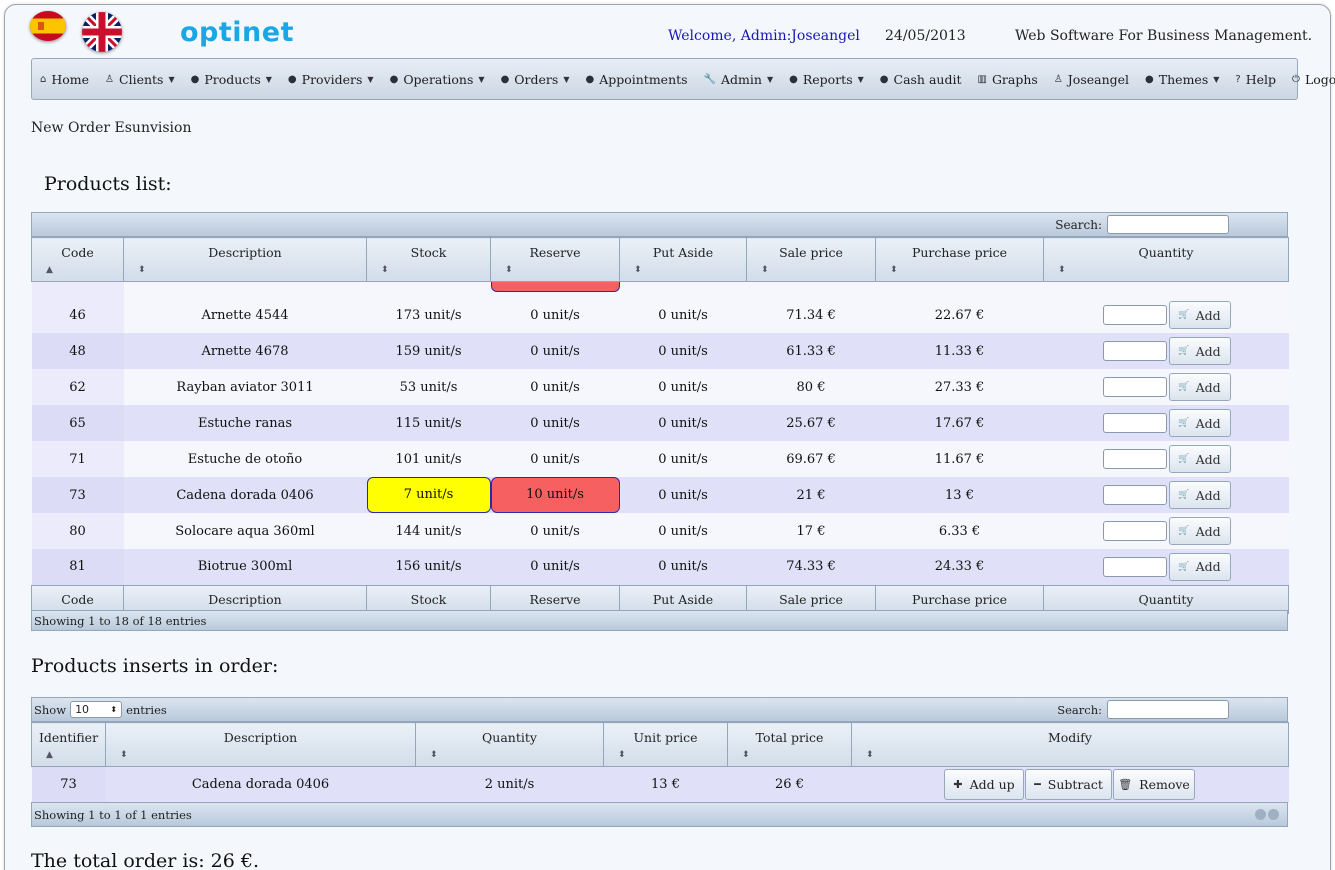 This screenshot has width=1335, height=870. I want to click on menu-label: Logout, so click(1319, 79).